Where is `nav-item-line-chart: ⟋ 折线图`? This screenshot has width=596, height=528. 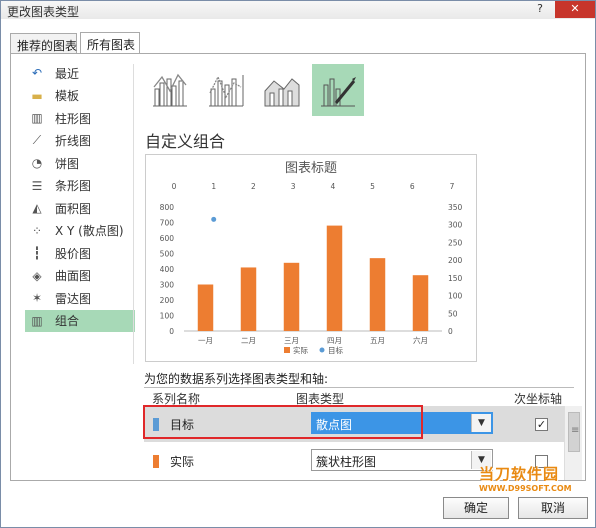 nav-item-line-chart: ⟋ 折线图 is located at coordinates (80, 141).